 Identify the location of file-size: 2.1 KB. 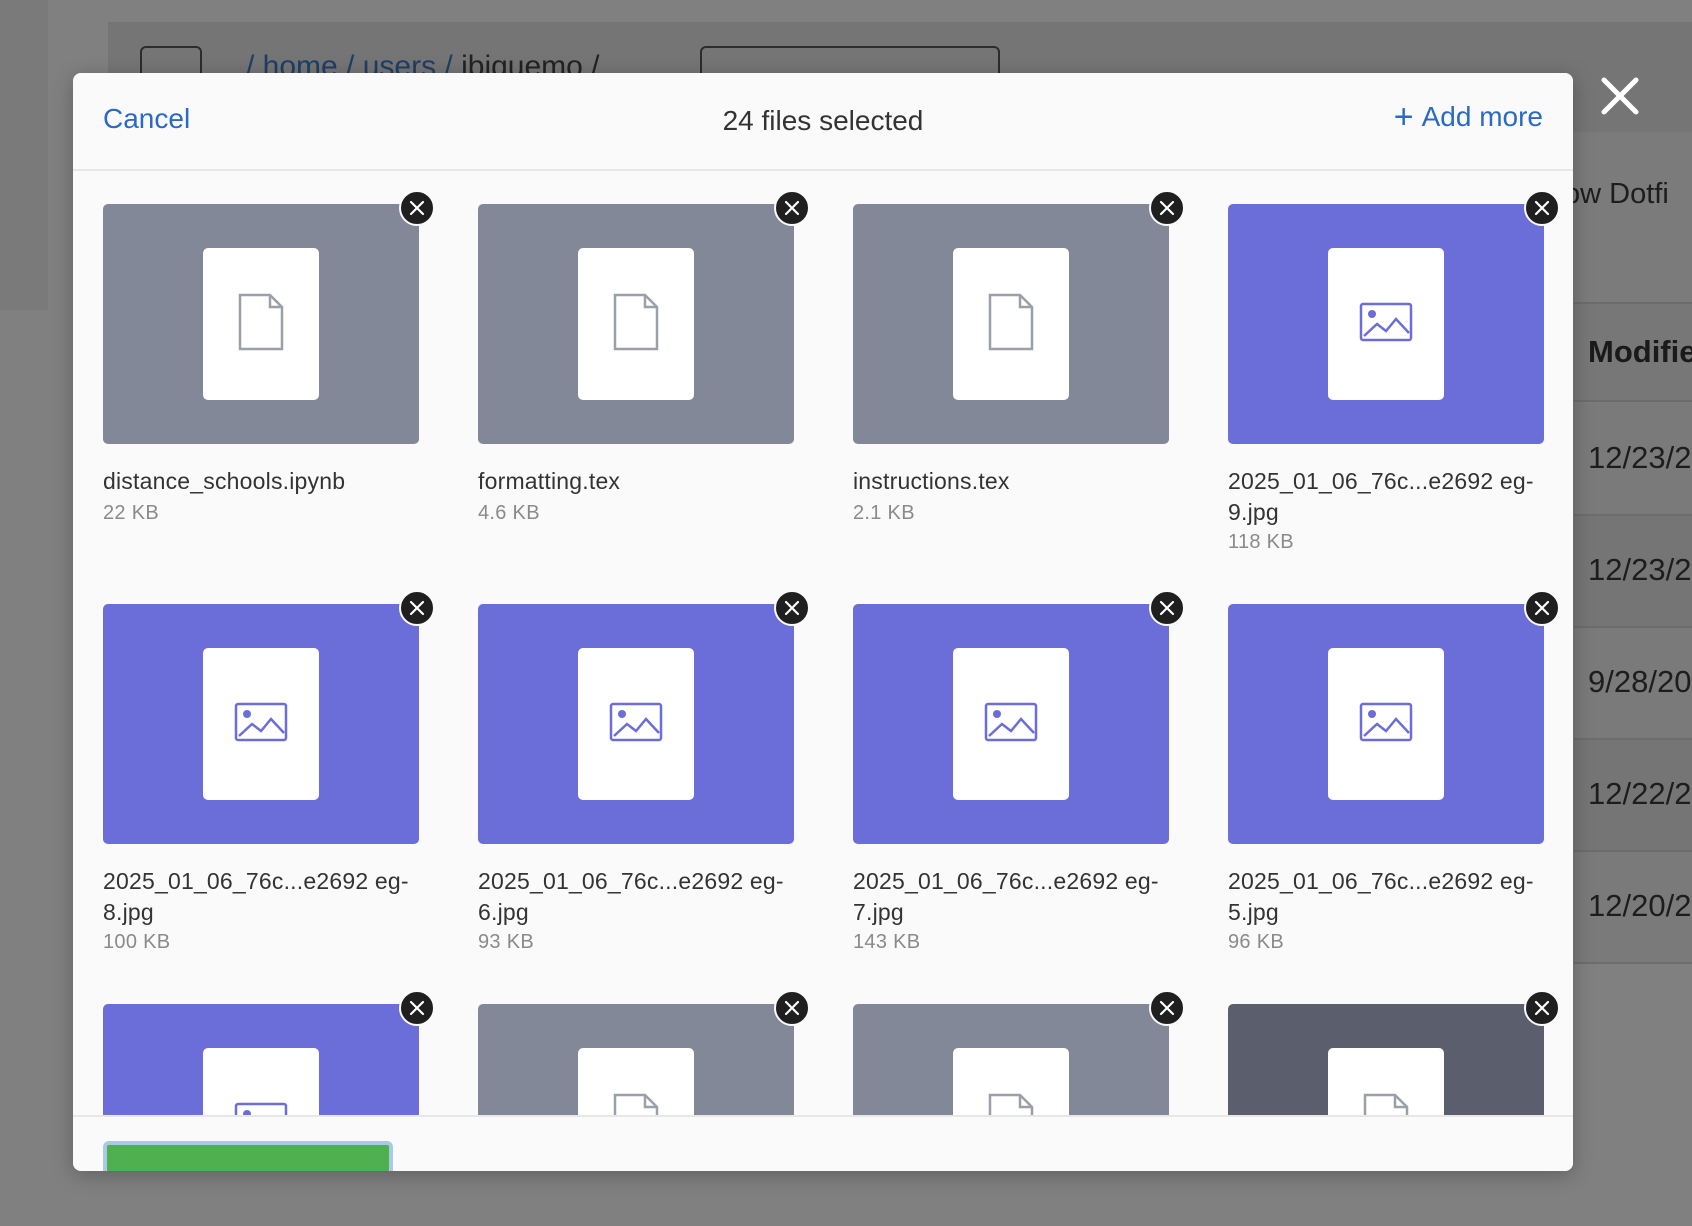
(884, 513).